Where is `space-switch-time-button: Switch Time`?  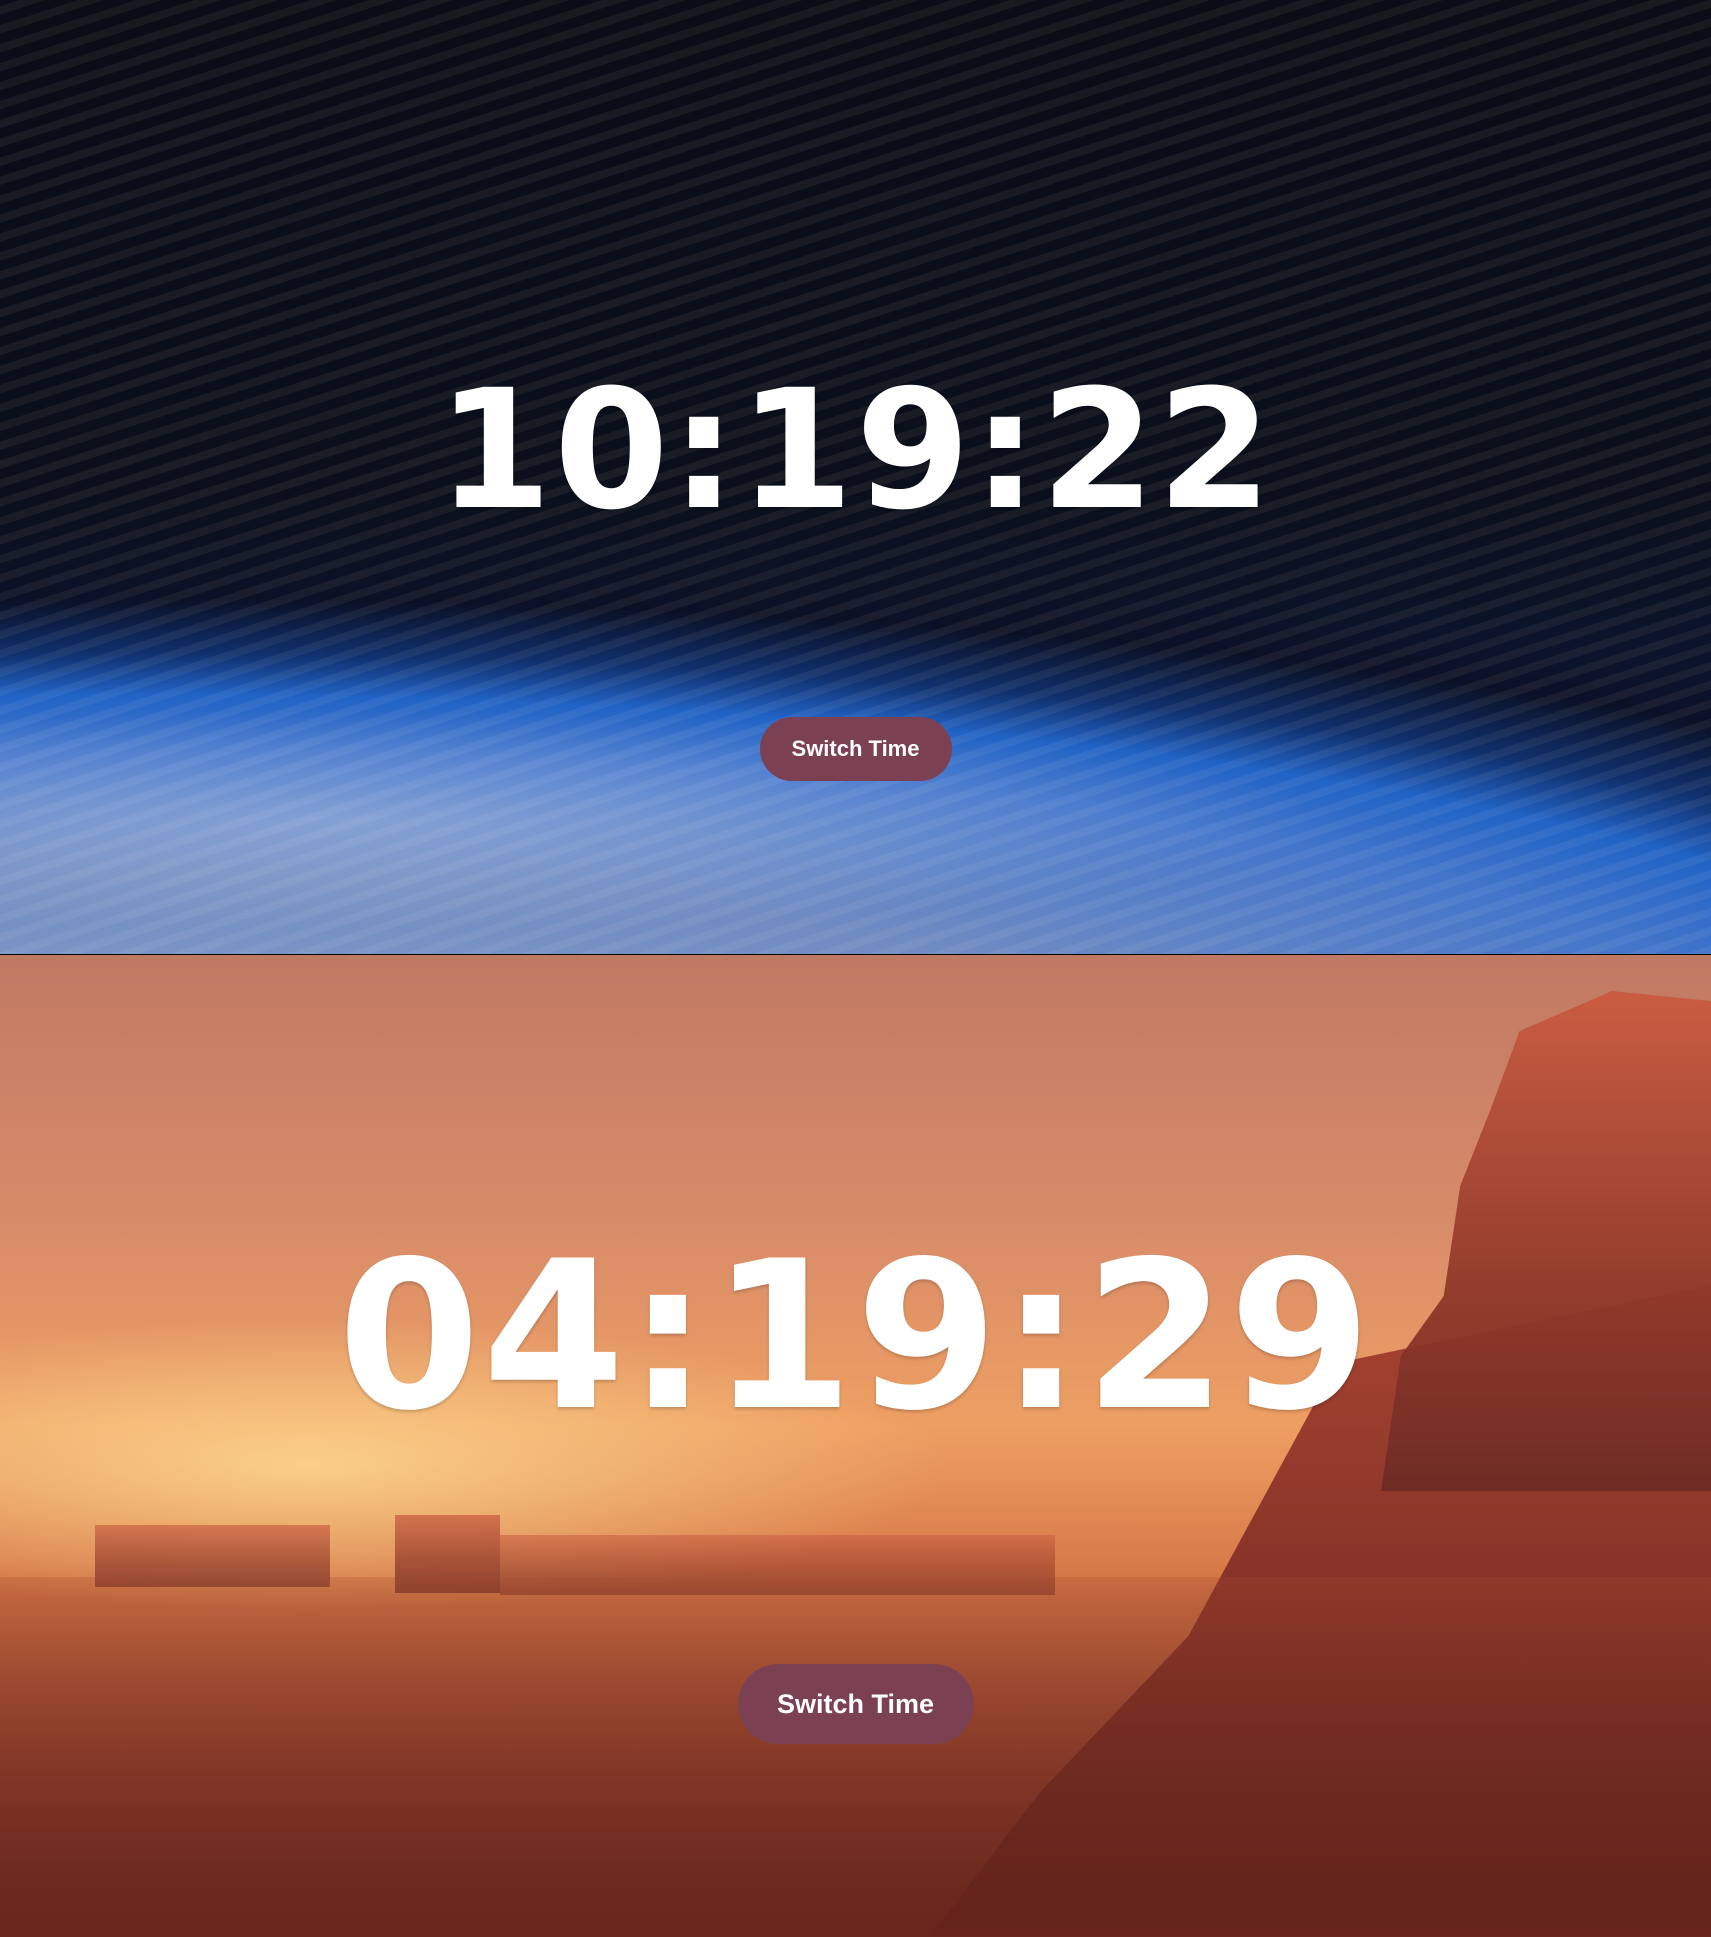 space-switch-time-button: Switch Time is located at coordinates (855, 749).